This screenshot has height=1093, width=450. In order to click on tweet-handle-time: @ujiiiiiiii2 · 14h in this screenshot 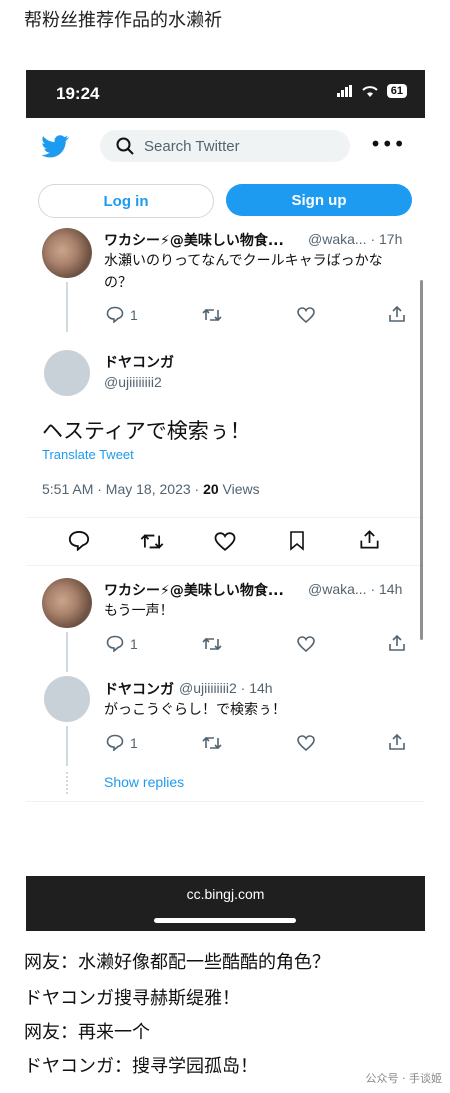, I will do `click(226, 688)`.